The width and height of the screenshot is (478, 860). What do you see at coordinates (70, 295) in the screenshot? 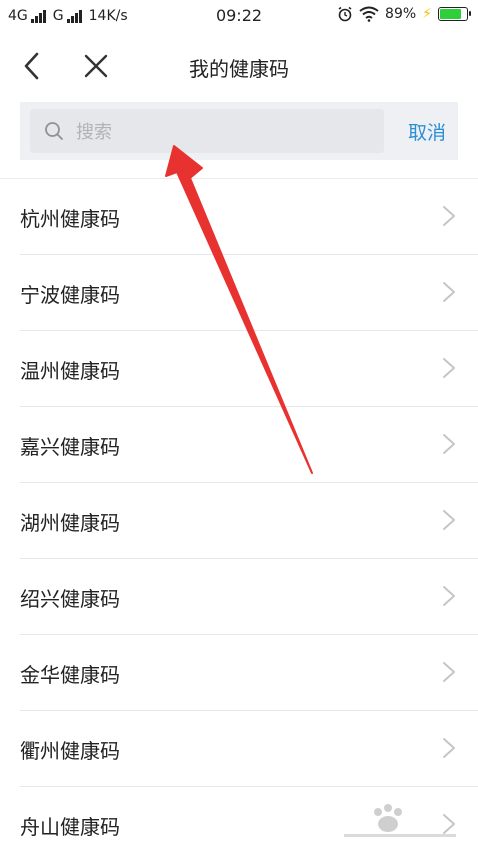
I see `list-item-label: 宁波健康码` at bounding box center [70, 295].